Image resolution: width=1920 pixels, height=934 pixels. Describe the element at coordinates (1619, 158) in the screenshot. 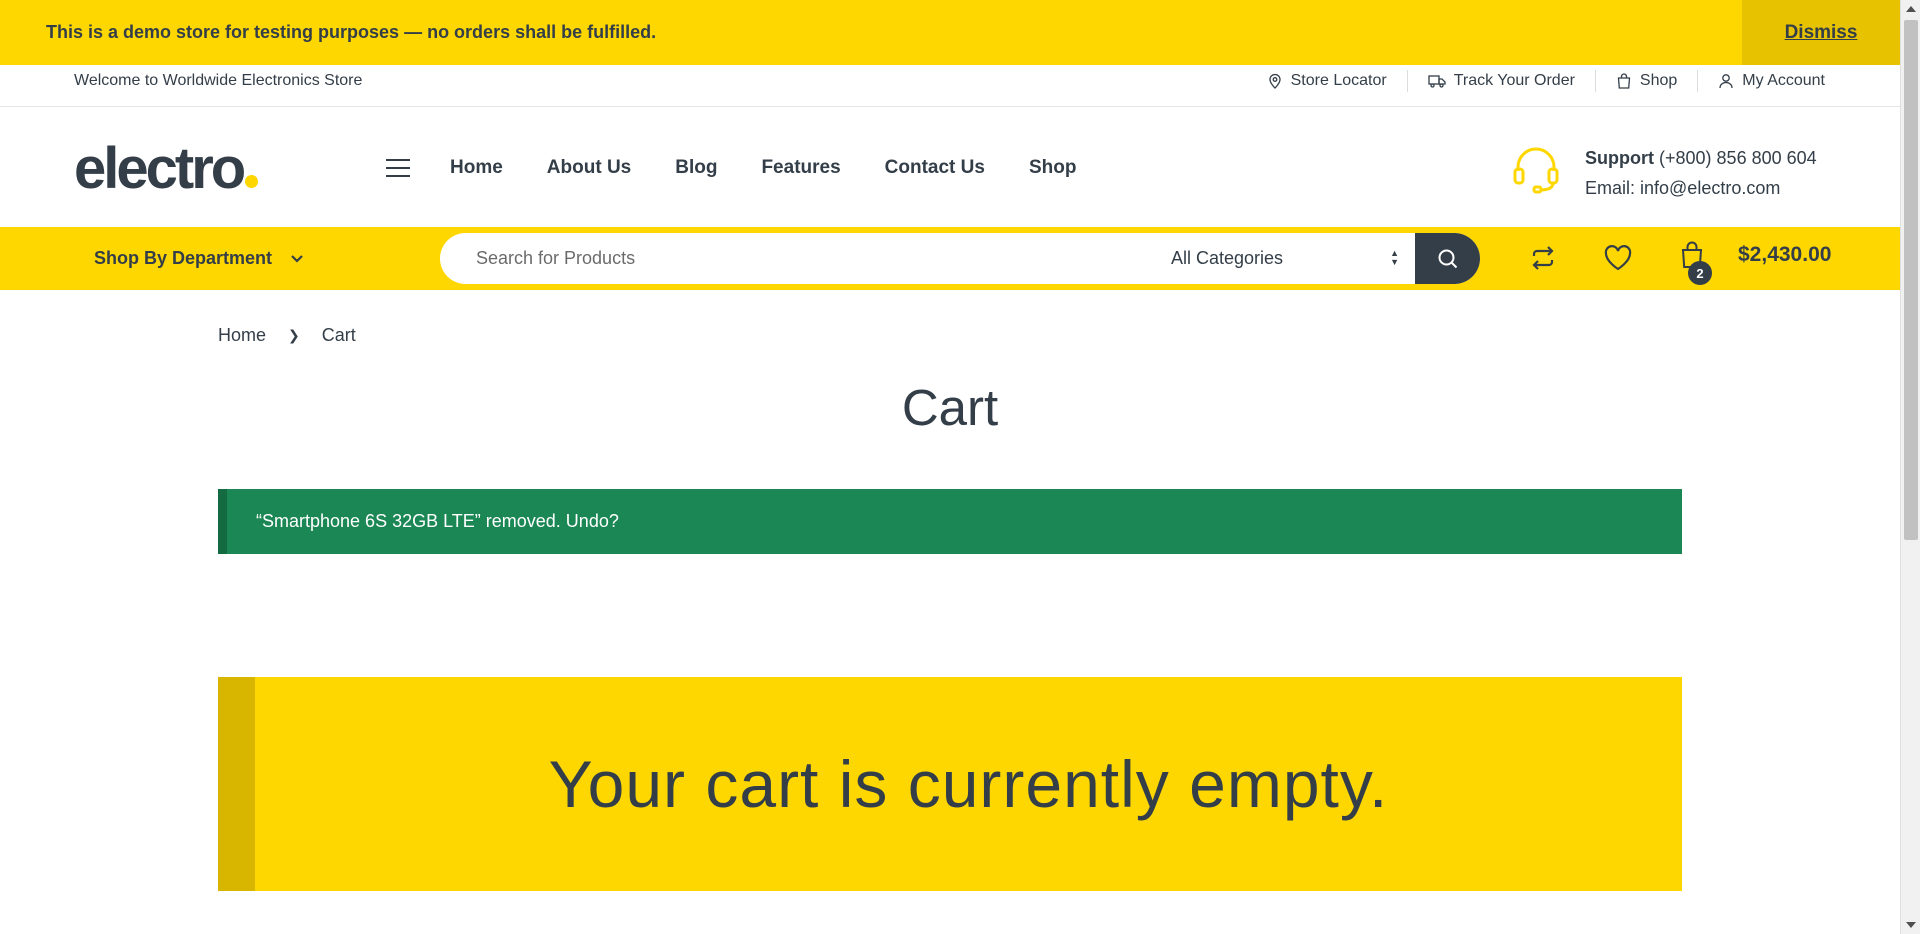

I see `support-label: Support` at that location.